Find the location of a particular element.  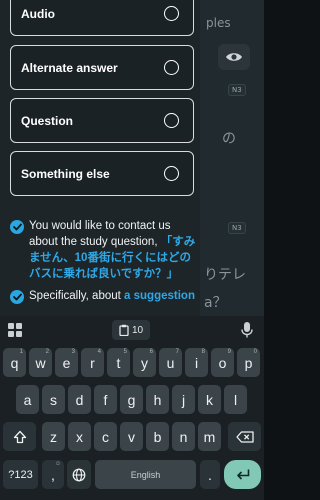

key-d: d is located at coordinates (79, 399).